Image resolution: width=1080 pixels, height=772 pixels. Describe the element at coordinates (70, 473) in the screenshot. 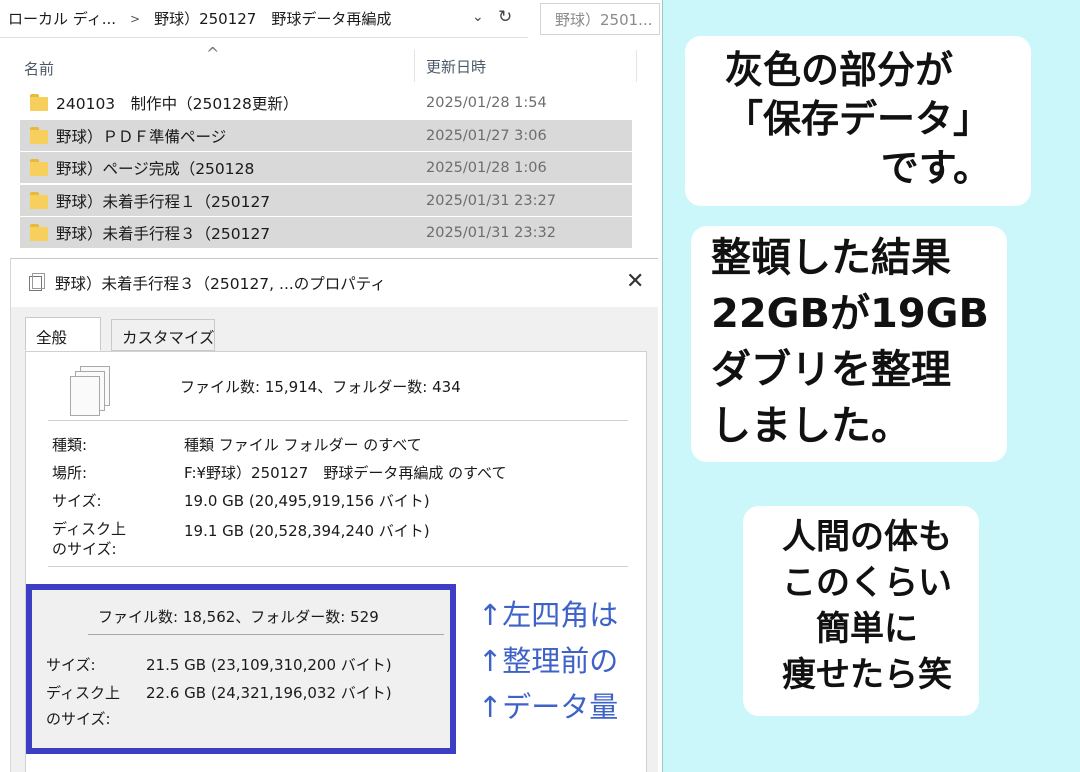

I see `location-label: 場所:` at that location.